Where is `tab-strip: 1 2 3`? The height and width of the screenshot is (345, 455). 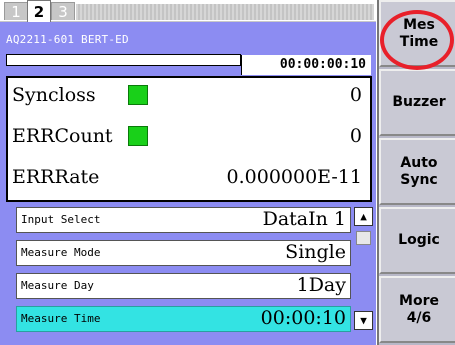
tab-strip: 1 2 3 is located at coordinates (188, 11).